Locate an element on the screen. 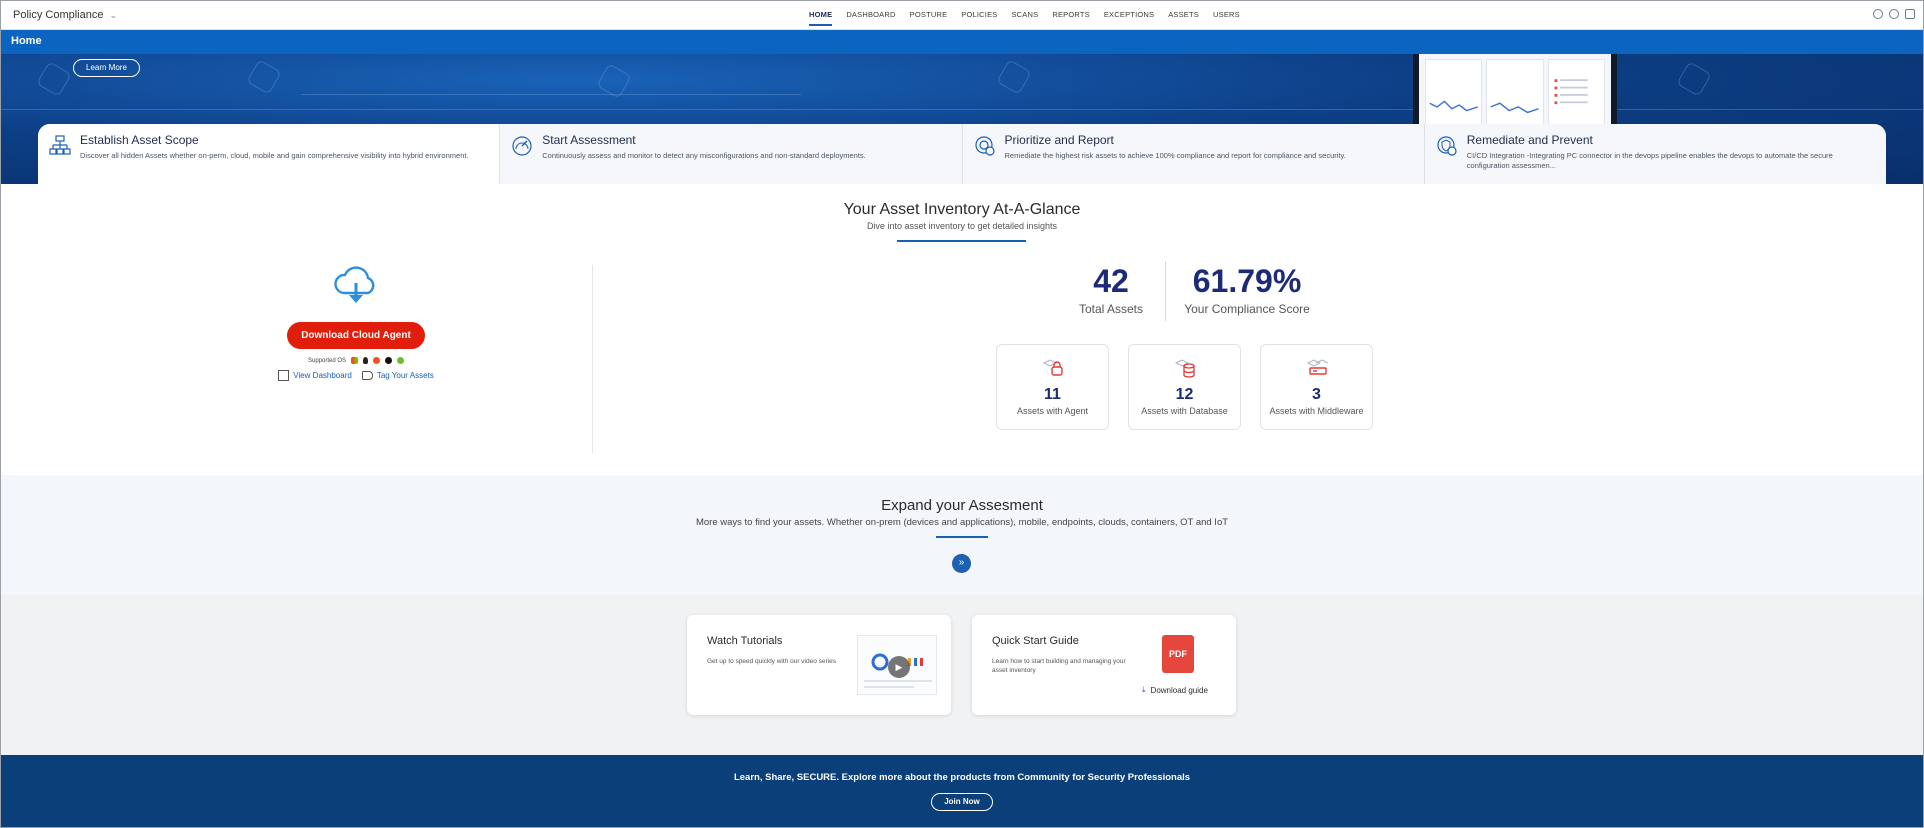 The height and width of the screenshot is (828, 1924). nav-assets: ASSETS is located at coordinates (1183, 15).